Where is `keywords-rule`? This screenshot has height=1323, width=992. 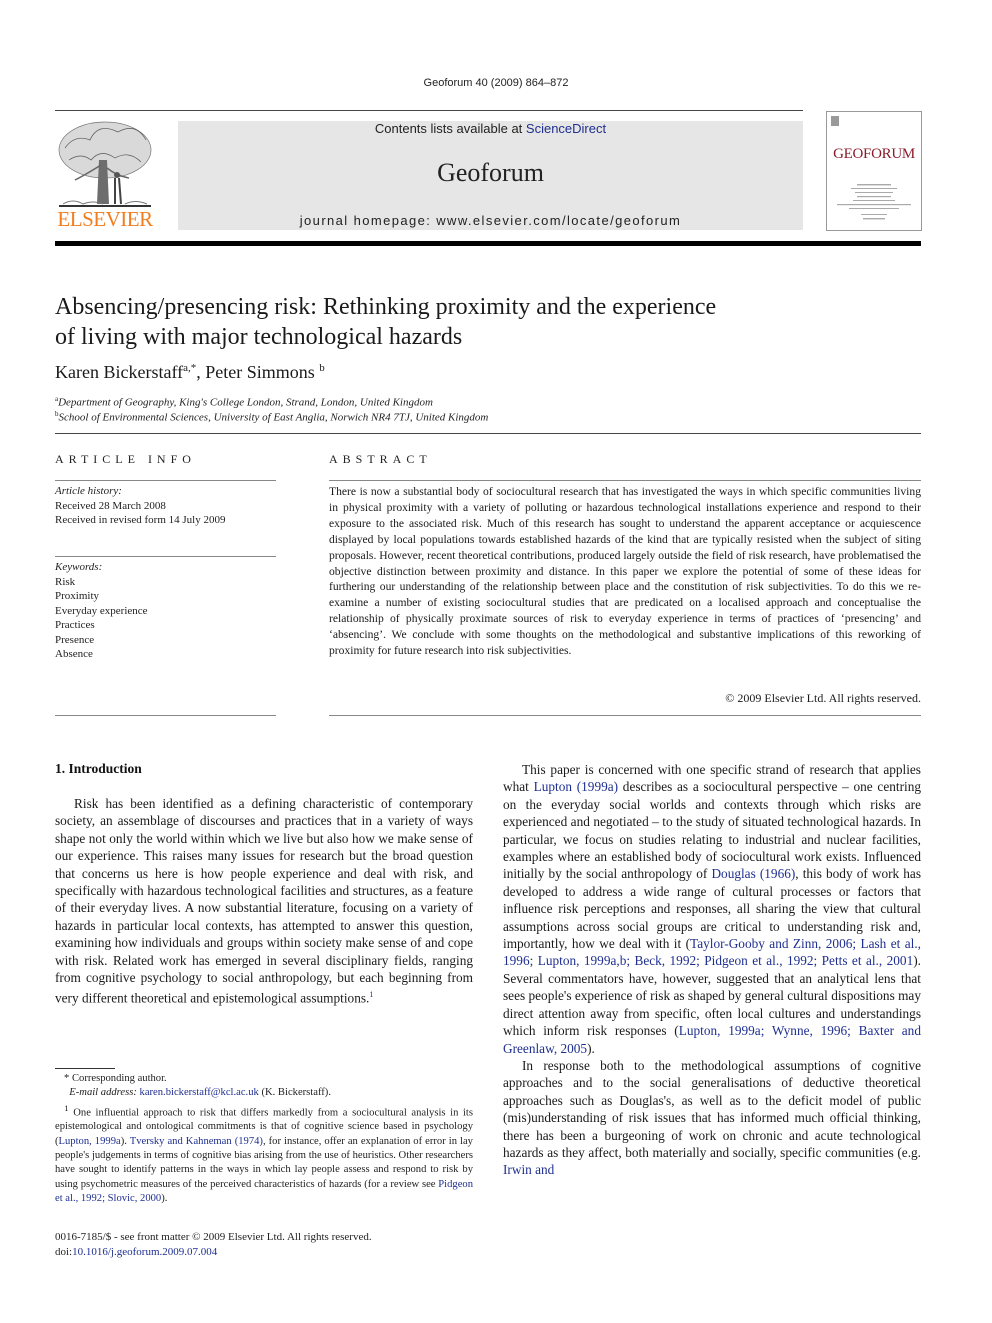 keywords-rule is located at coordinates (165, 556).